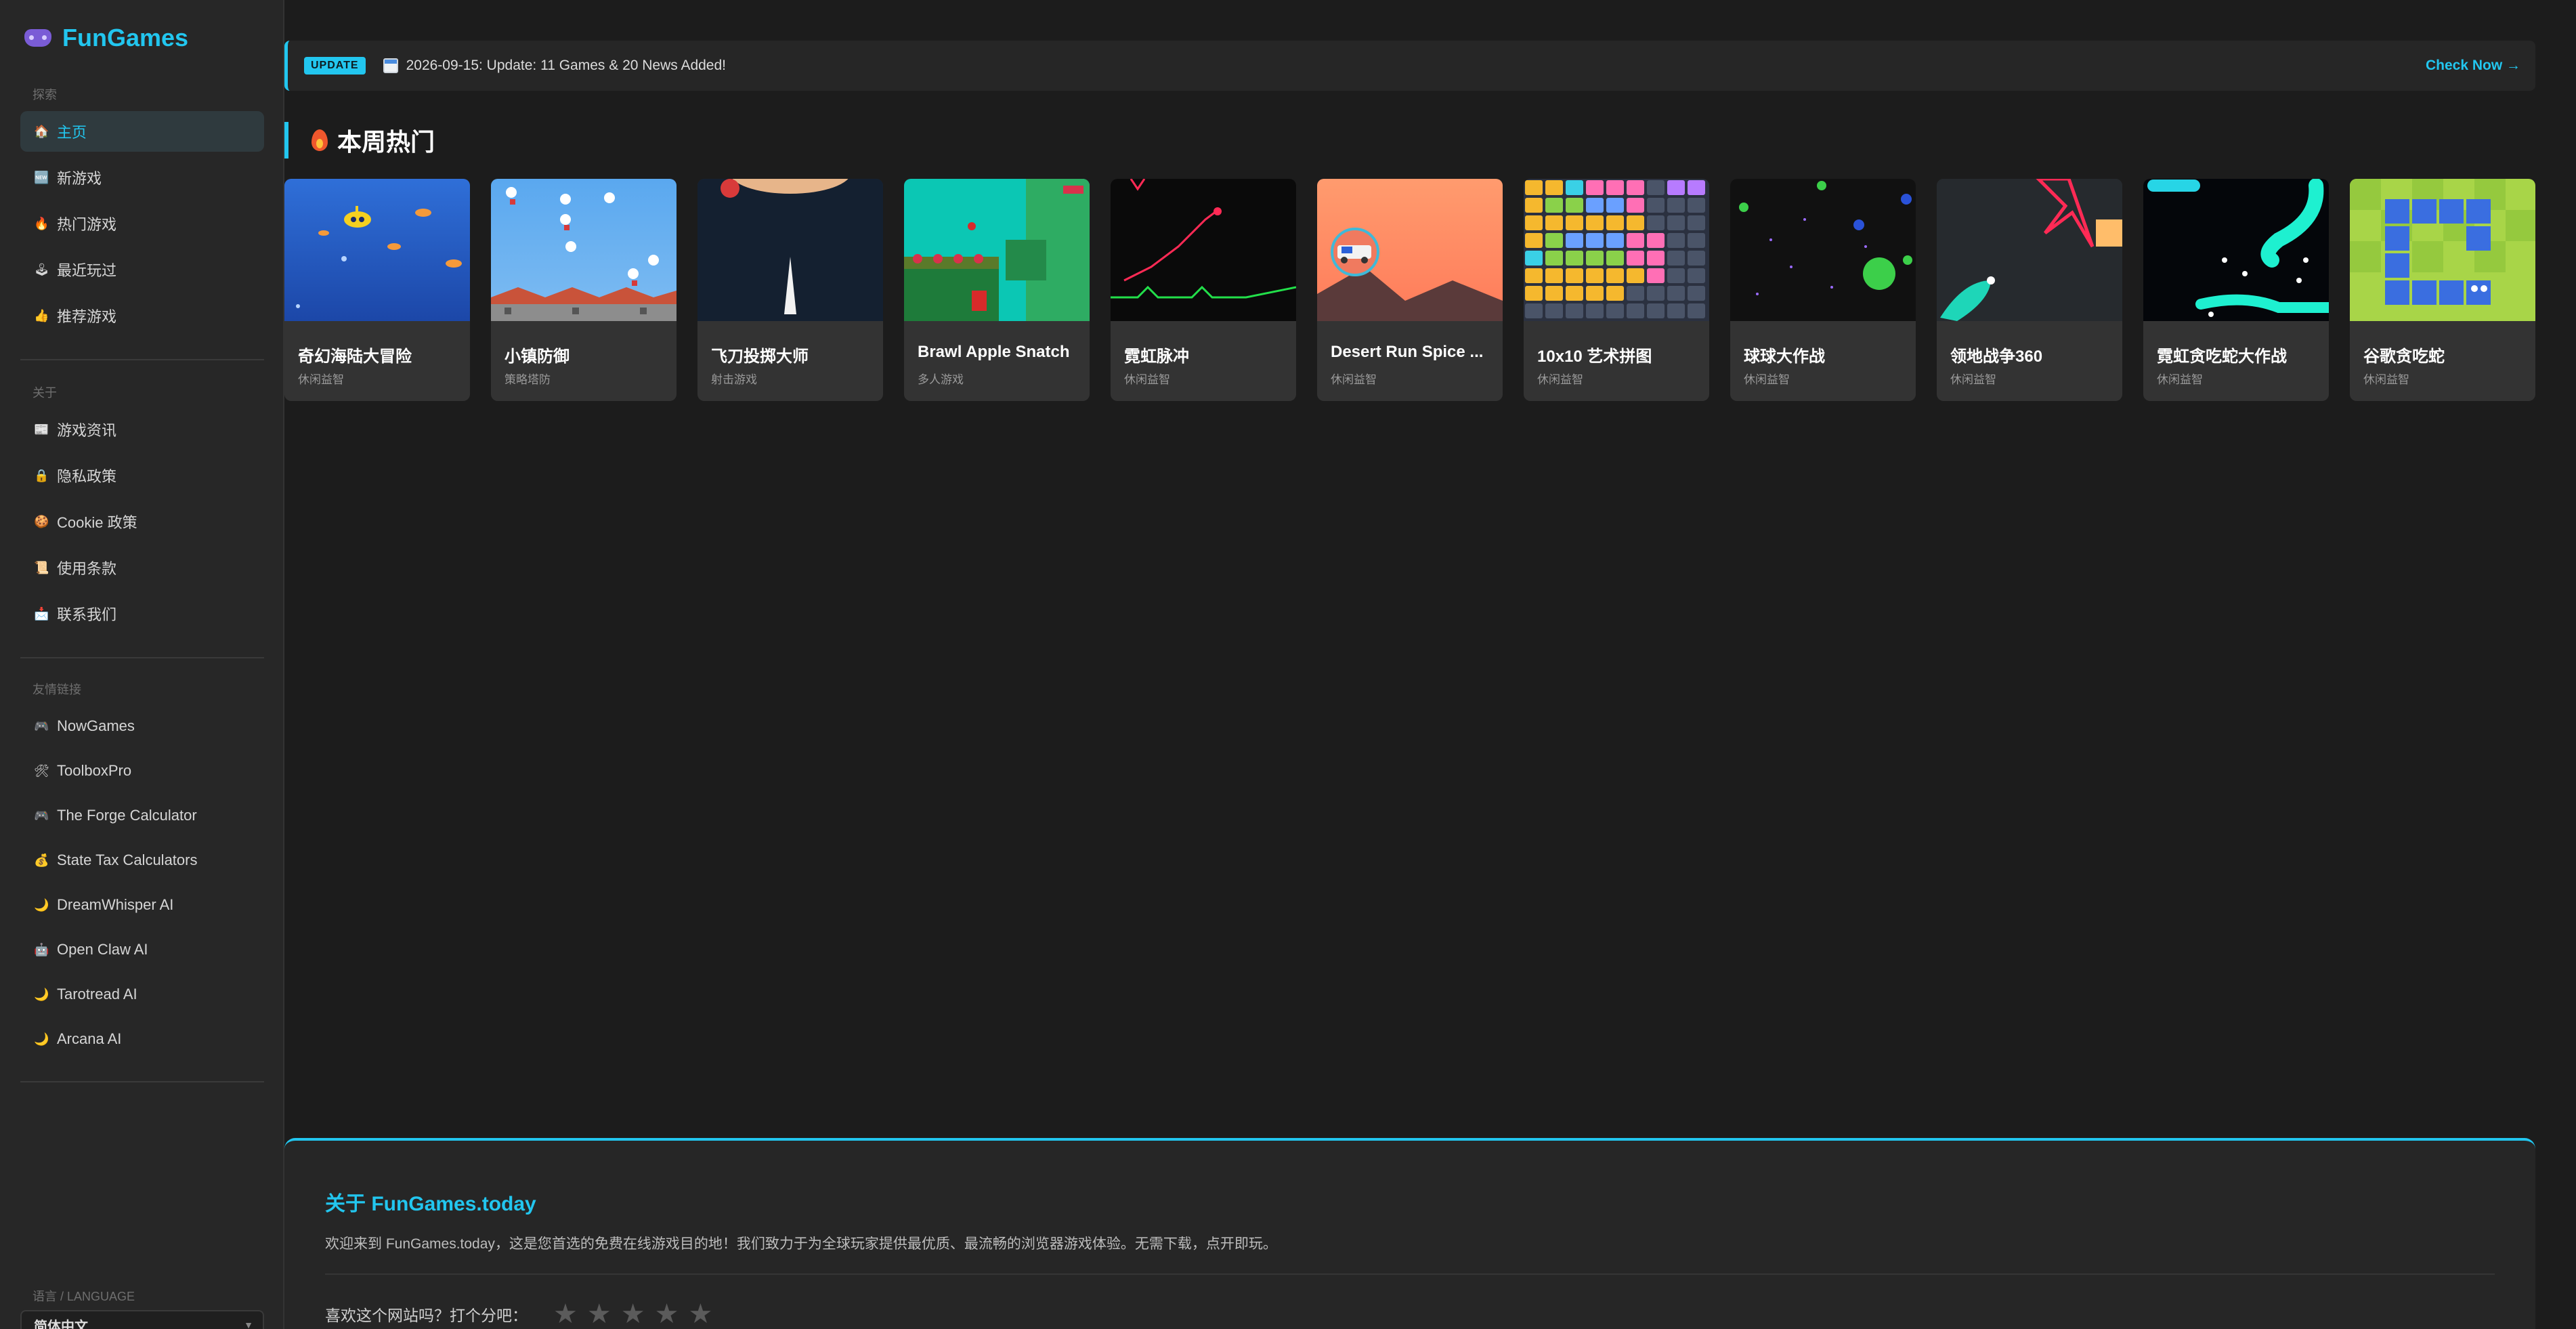 The width and height of the screenshot is (2576, 1329). Describe the element at coordinates (2473, 66) in the screenshot. I see `check-now-link: Check Now →` at that location.